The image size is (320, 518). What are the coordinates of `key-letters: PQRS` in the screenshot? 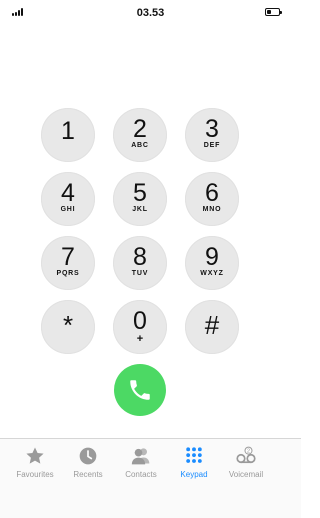 It's located at (68, 273).